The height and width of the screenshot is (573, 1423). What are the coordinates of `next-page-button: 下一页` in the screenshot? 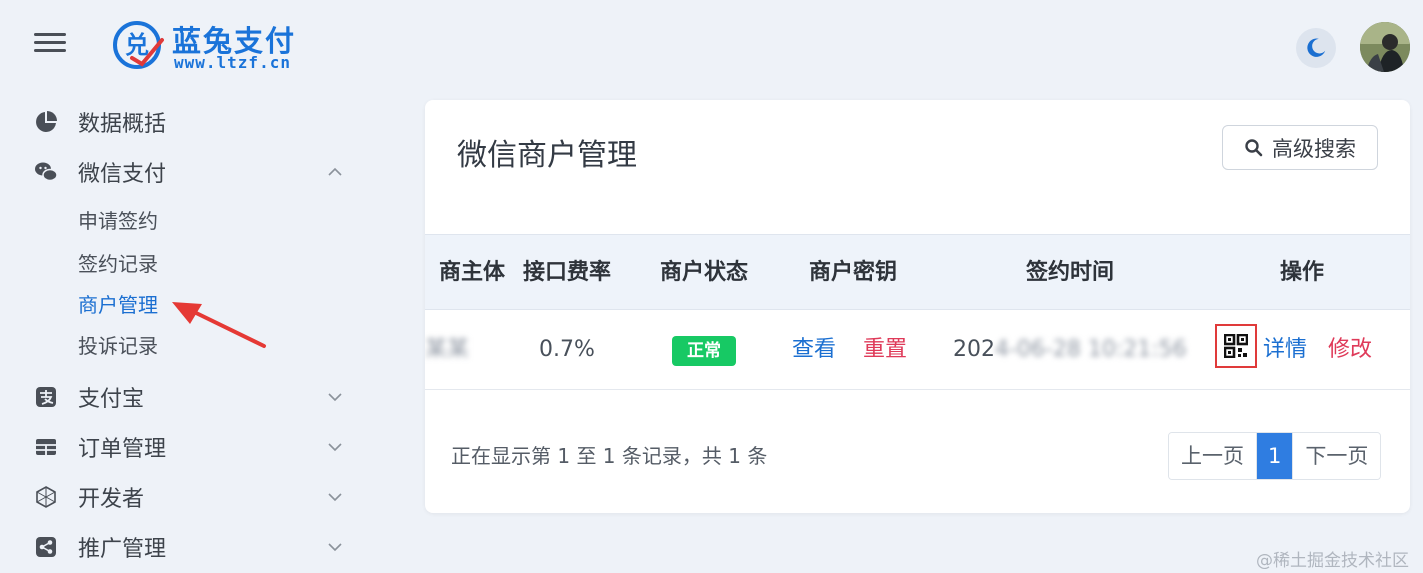 It's located at (1336, 456).